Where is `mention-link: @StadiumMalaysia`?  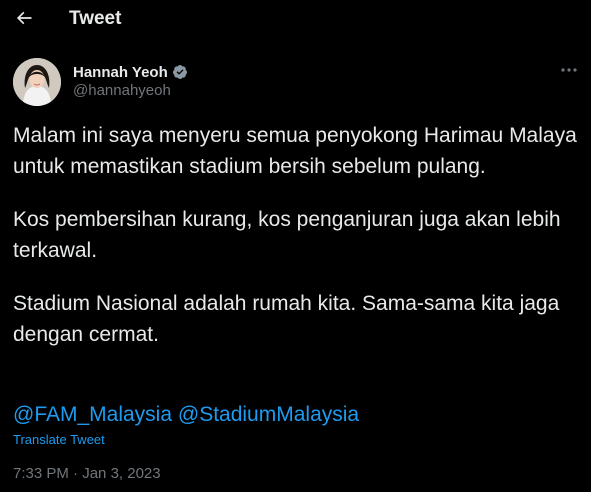
mention-link: @StadiumMalaysia is located at coordinates (268, 414).